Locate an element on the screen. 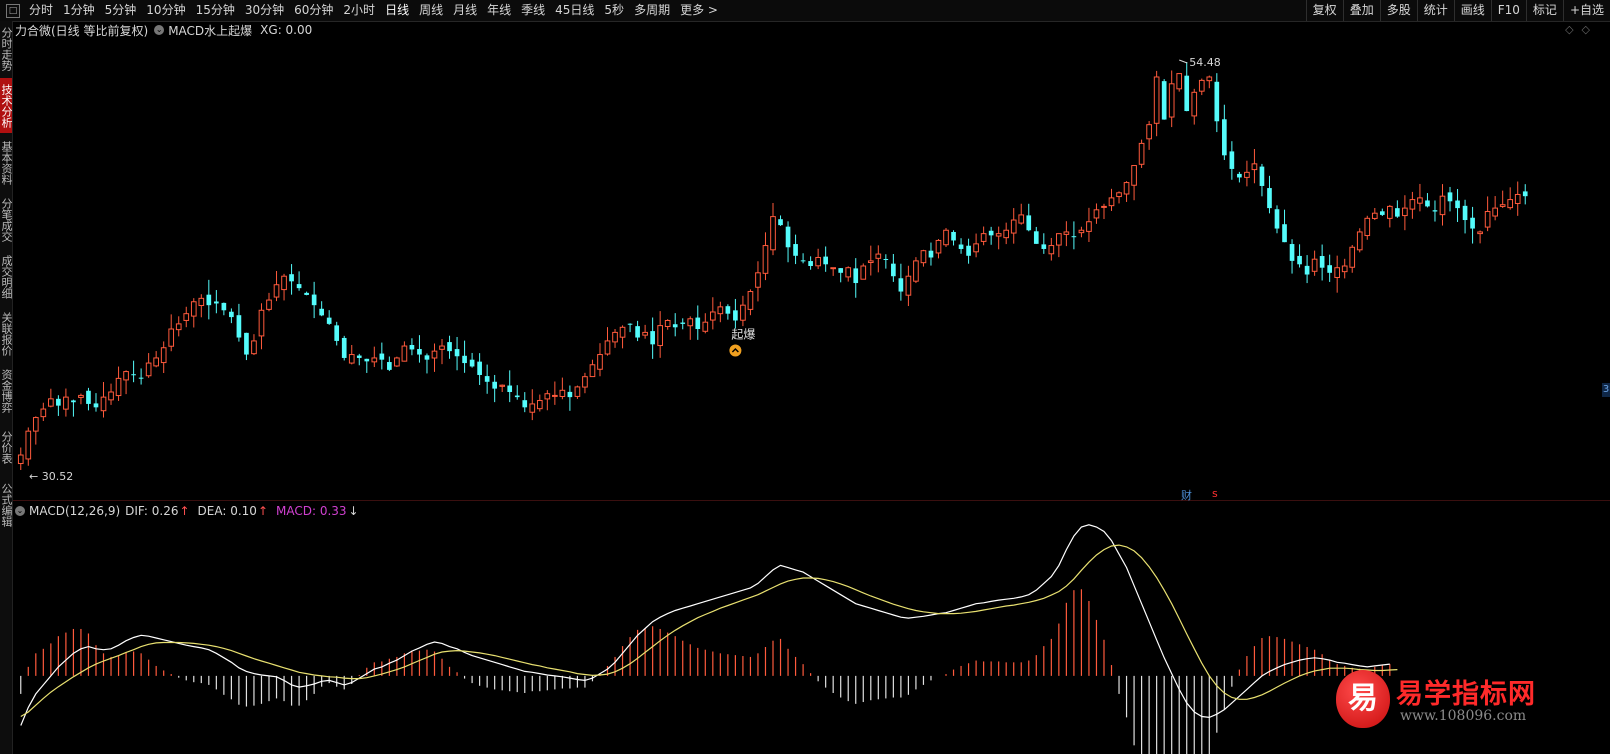 Image resolution: width=1610 pixels, height=754 pixels. macd-params: MACD(12,26,9) is located at coordinates (74, 511).